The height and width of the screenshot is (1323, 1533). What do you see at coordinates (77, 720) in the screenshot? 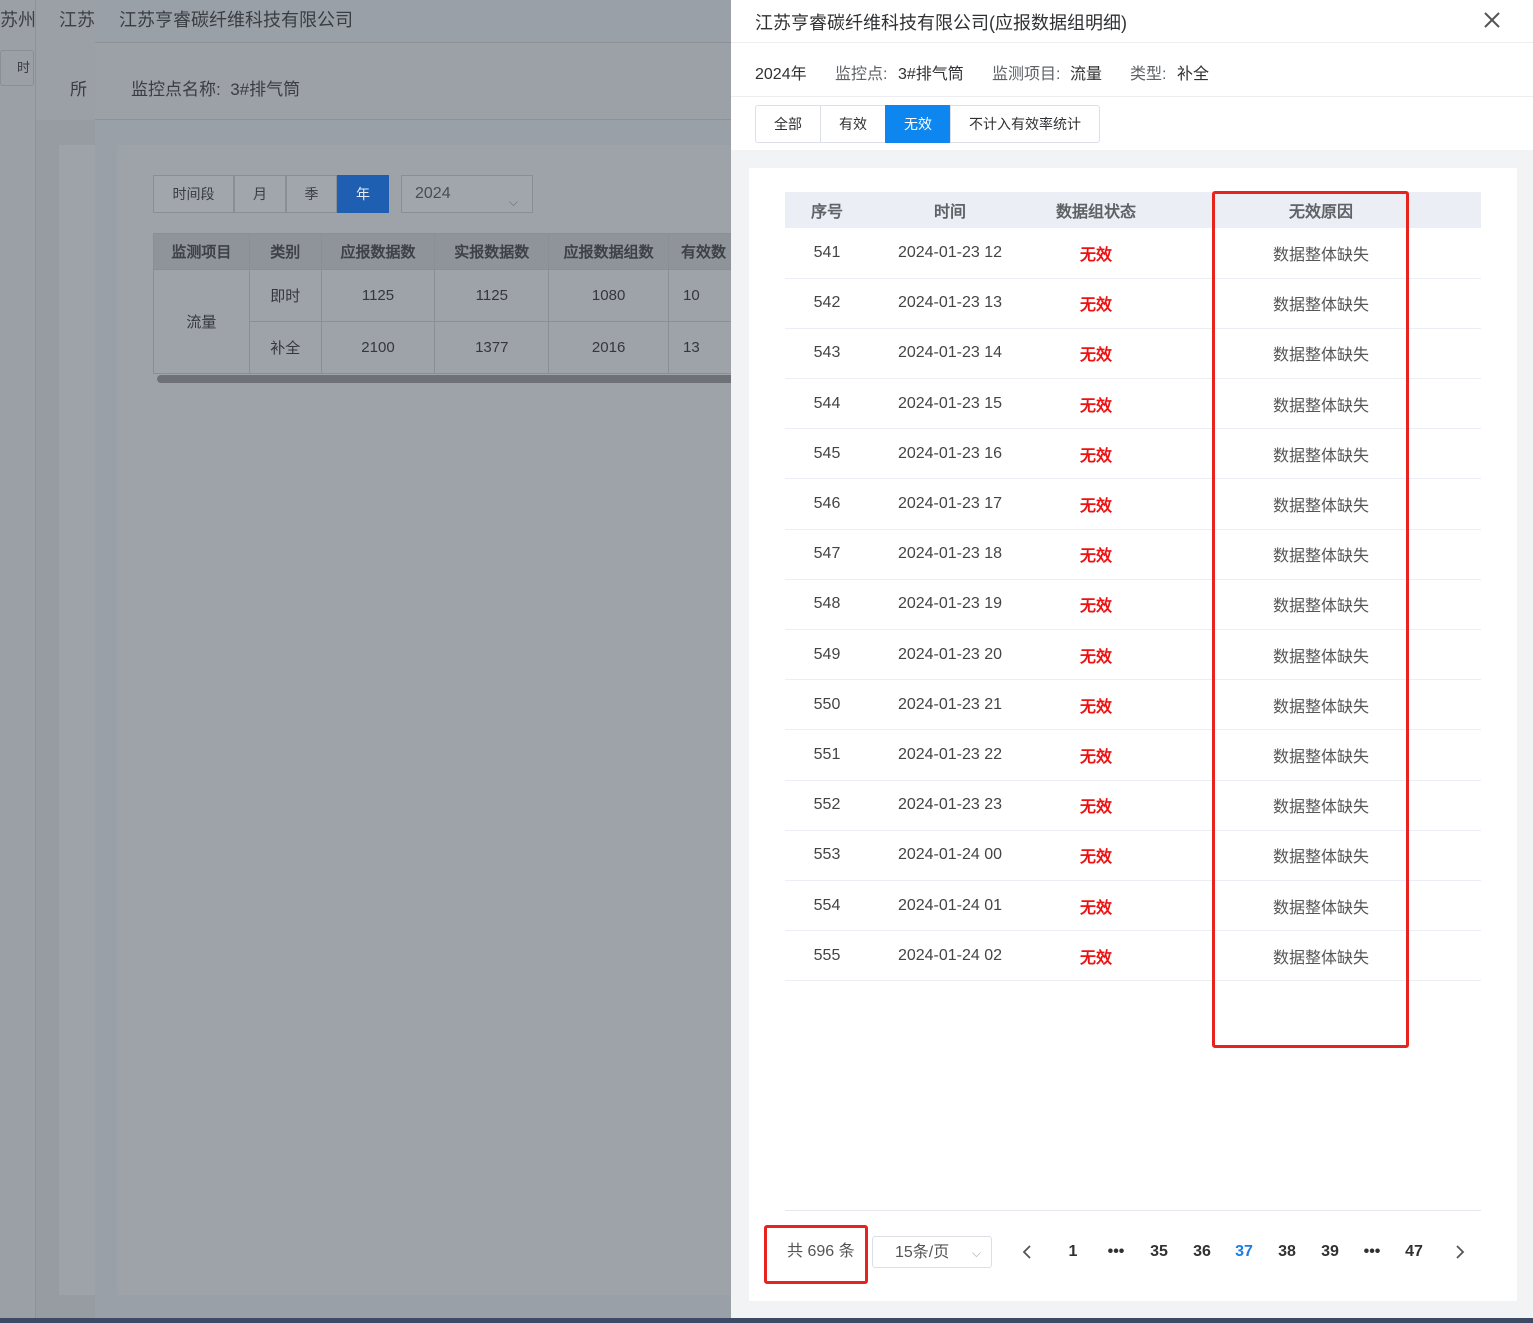
I see `bg-strip-card` at bounding box center [77, 720].